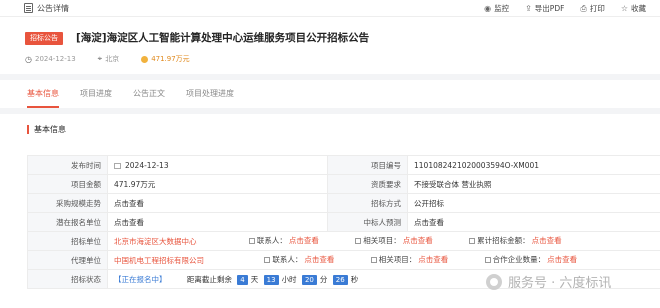 The image size is (660, 308). I want to click on tenderer-related: 相关项目： 点击查看, so click(394, 240).